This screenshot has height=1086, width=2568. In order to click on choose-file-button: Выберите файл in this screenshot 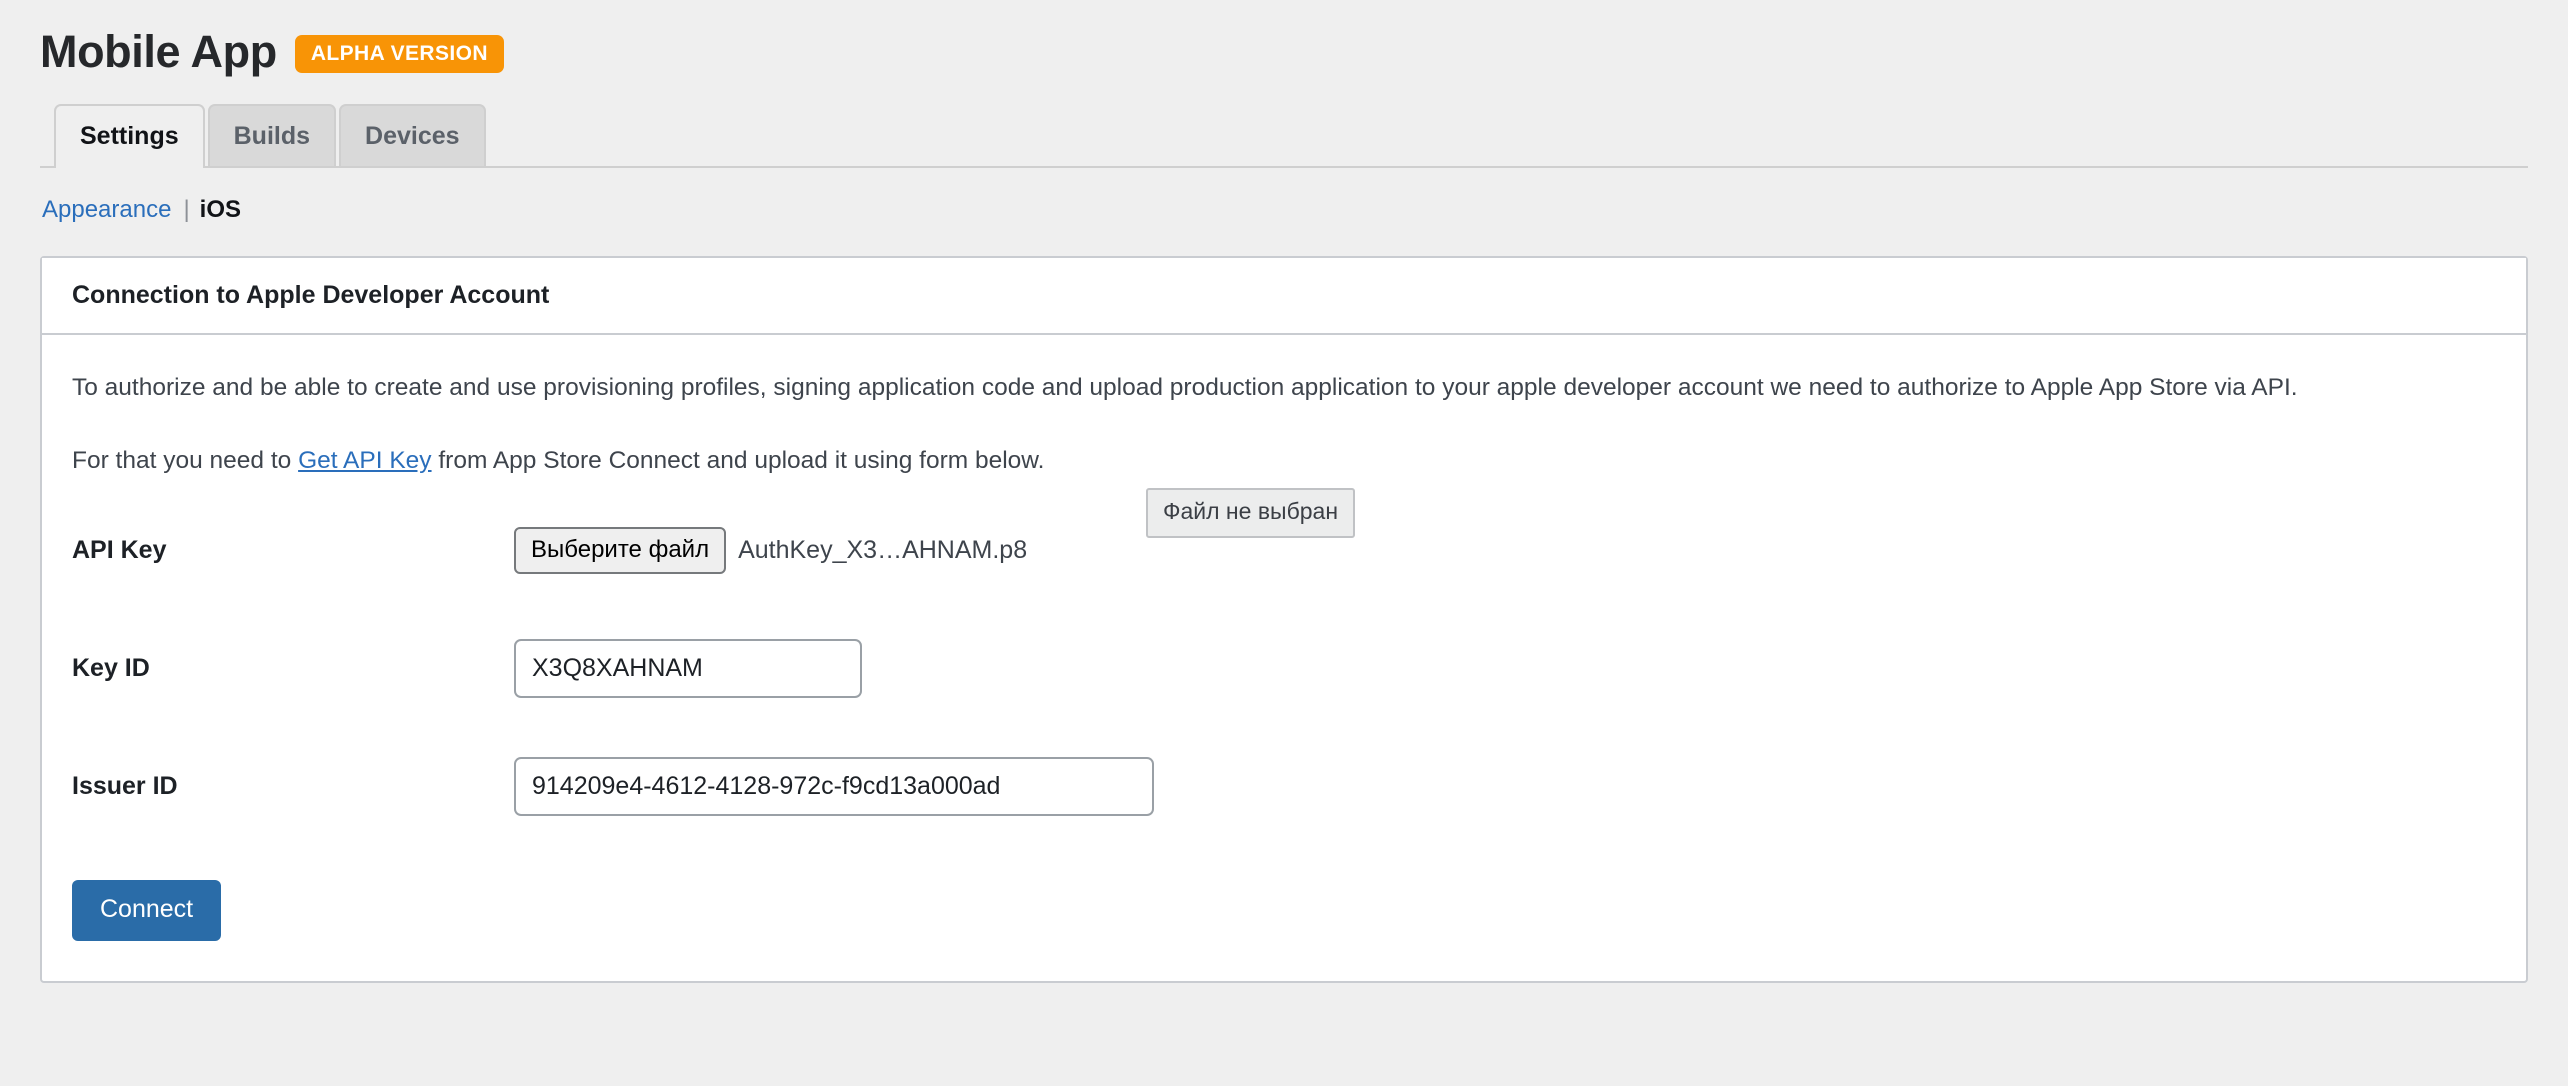, I will do `click(620, 550)`.